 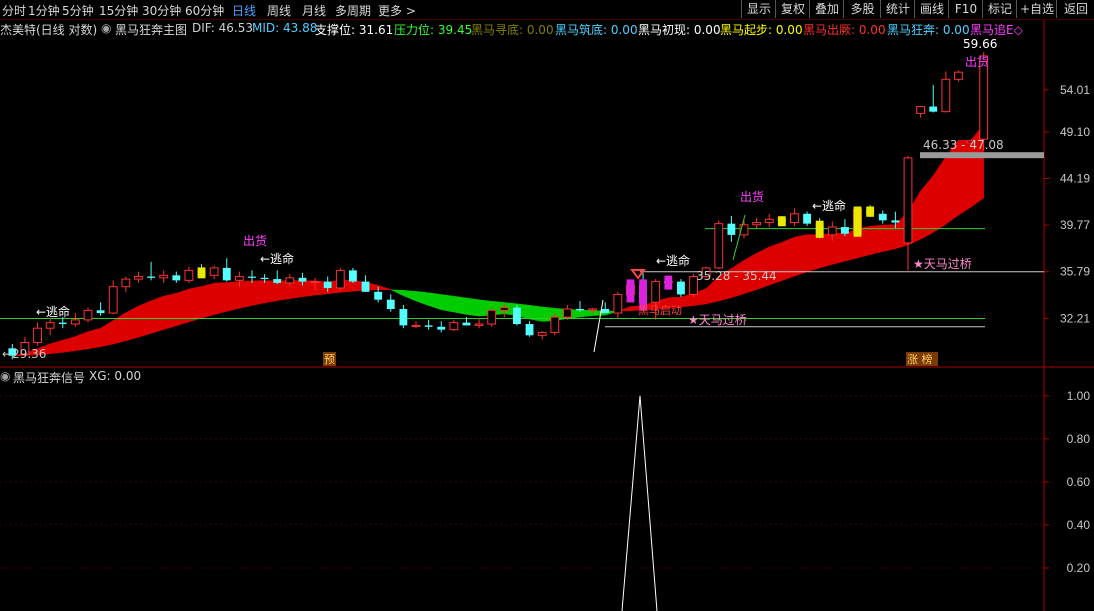 I want to click on alert-diamond-icon, so click(x=638, y=274).